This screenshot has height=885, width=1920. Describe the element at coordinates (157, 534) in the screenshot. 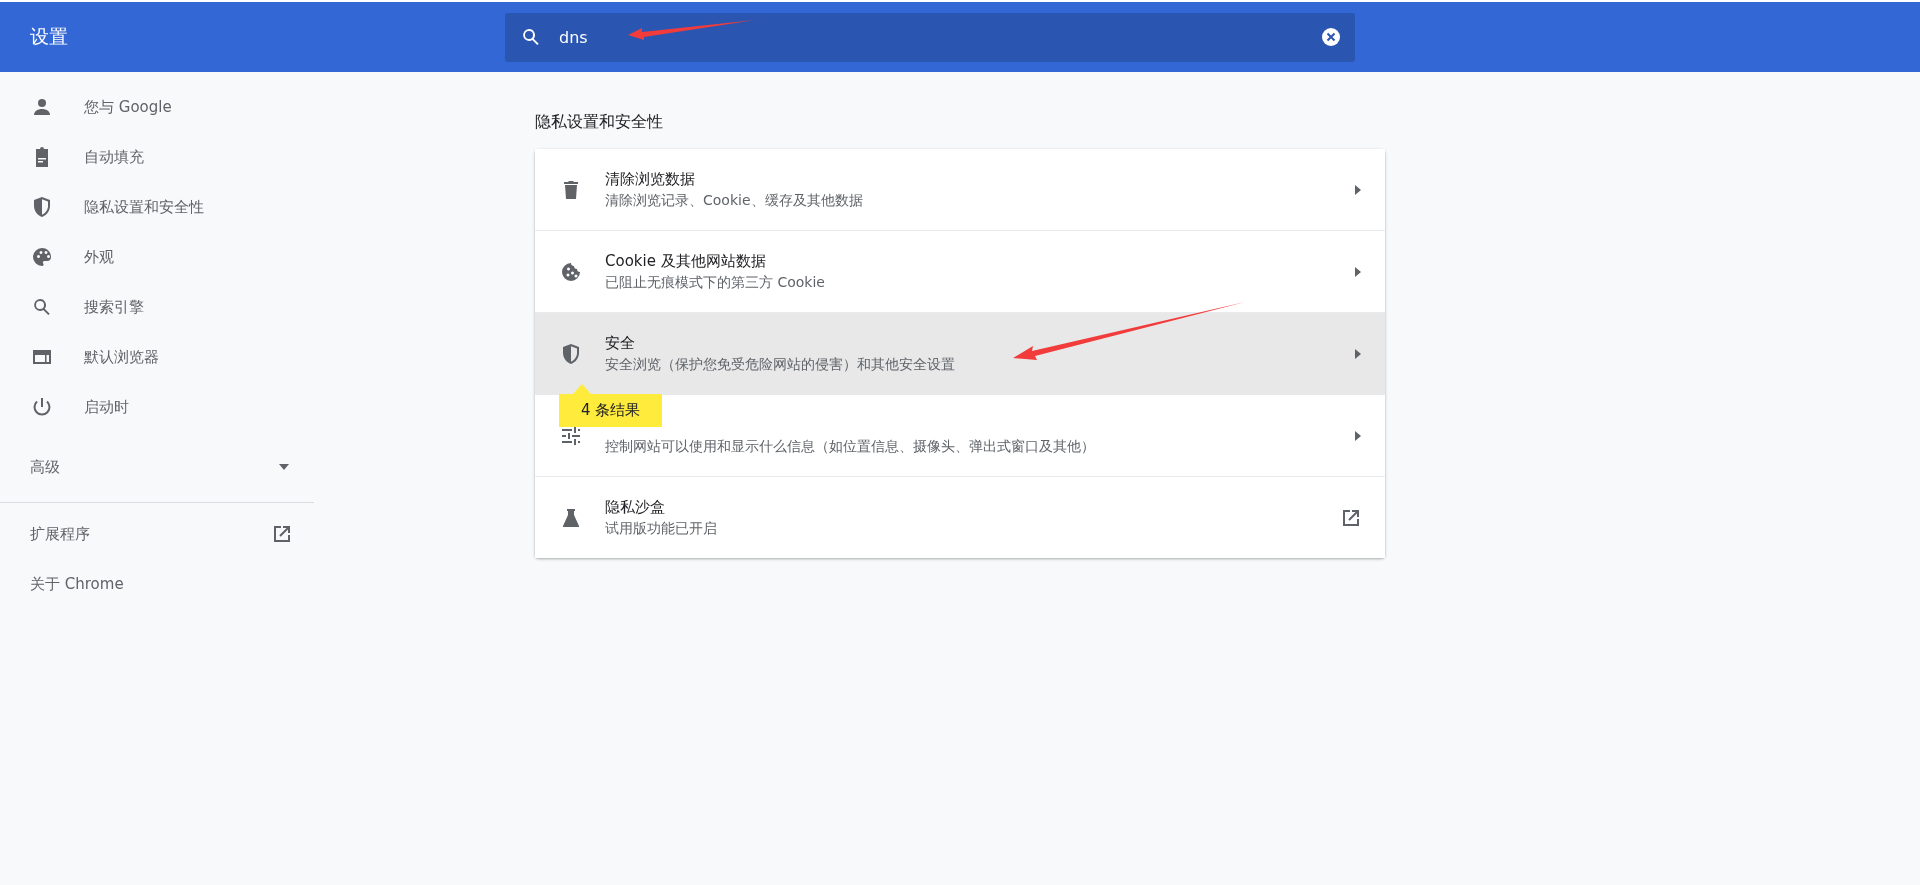

I see `sidebar-link: 扩展程序` at that location.